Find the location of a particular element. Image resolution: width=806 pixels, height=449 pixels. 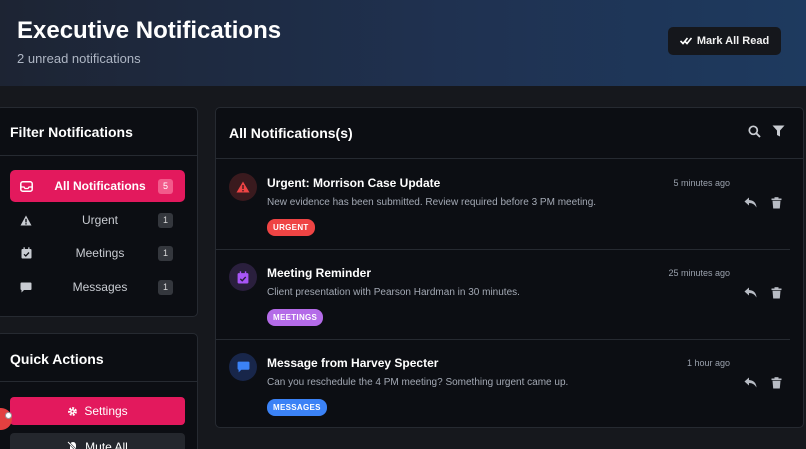

notification-tag: MEETINGS is located at coordinates (295, 317).